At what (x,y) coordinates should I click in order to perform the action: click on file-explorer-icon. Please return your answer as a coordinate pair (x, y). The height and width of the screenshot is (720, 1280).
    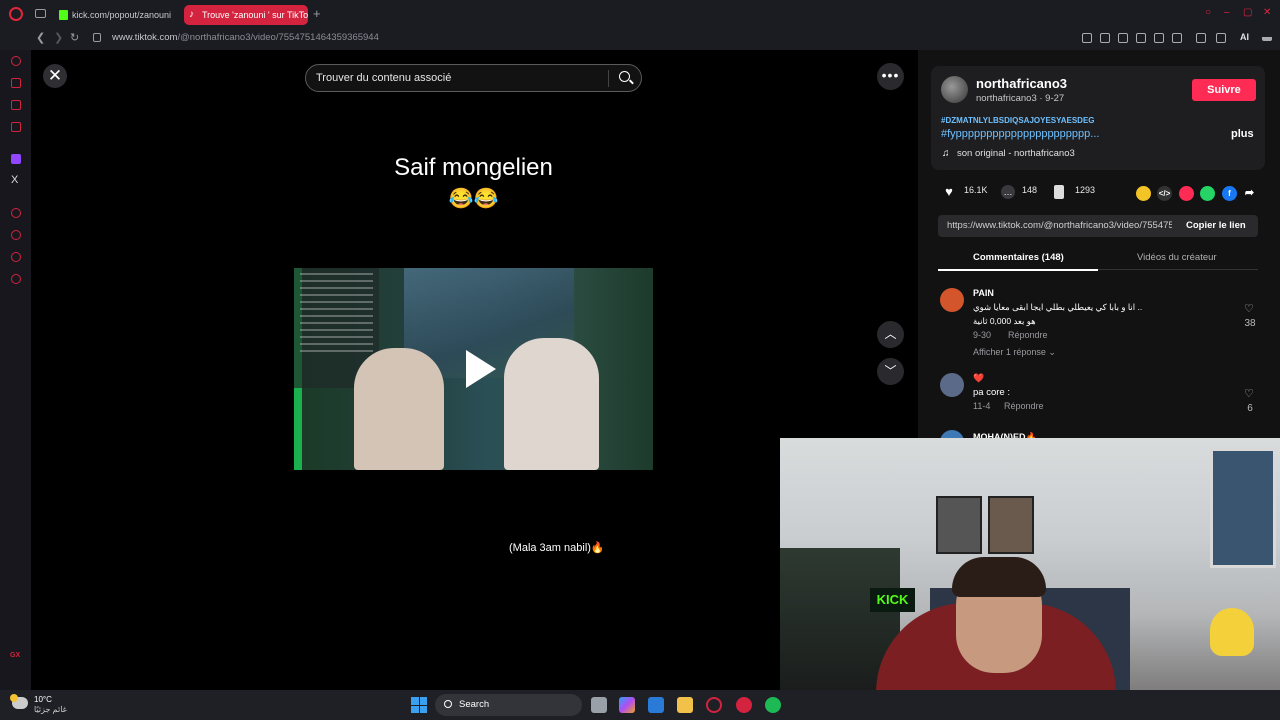
    Looking at the image, I should click on (685, 705).